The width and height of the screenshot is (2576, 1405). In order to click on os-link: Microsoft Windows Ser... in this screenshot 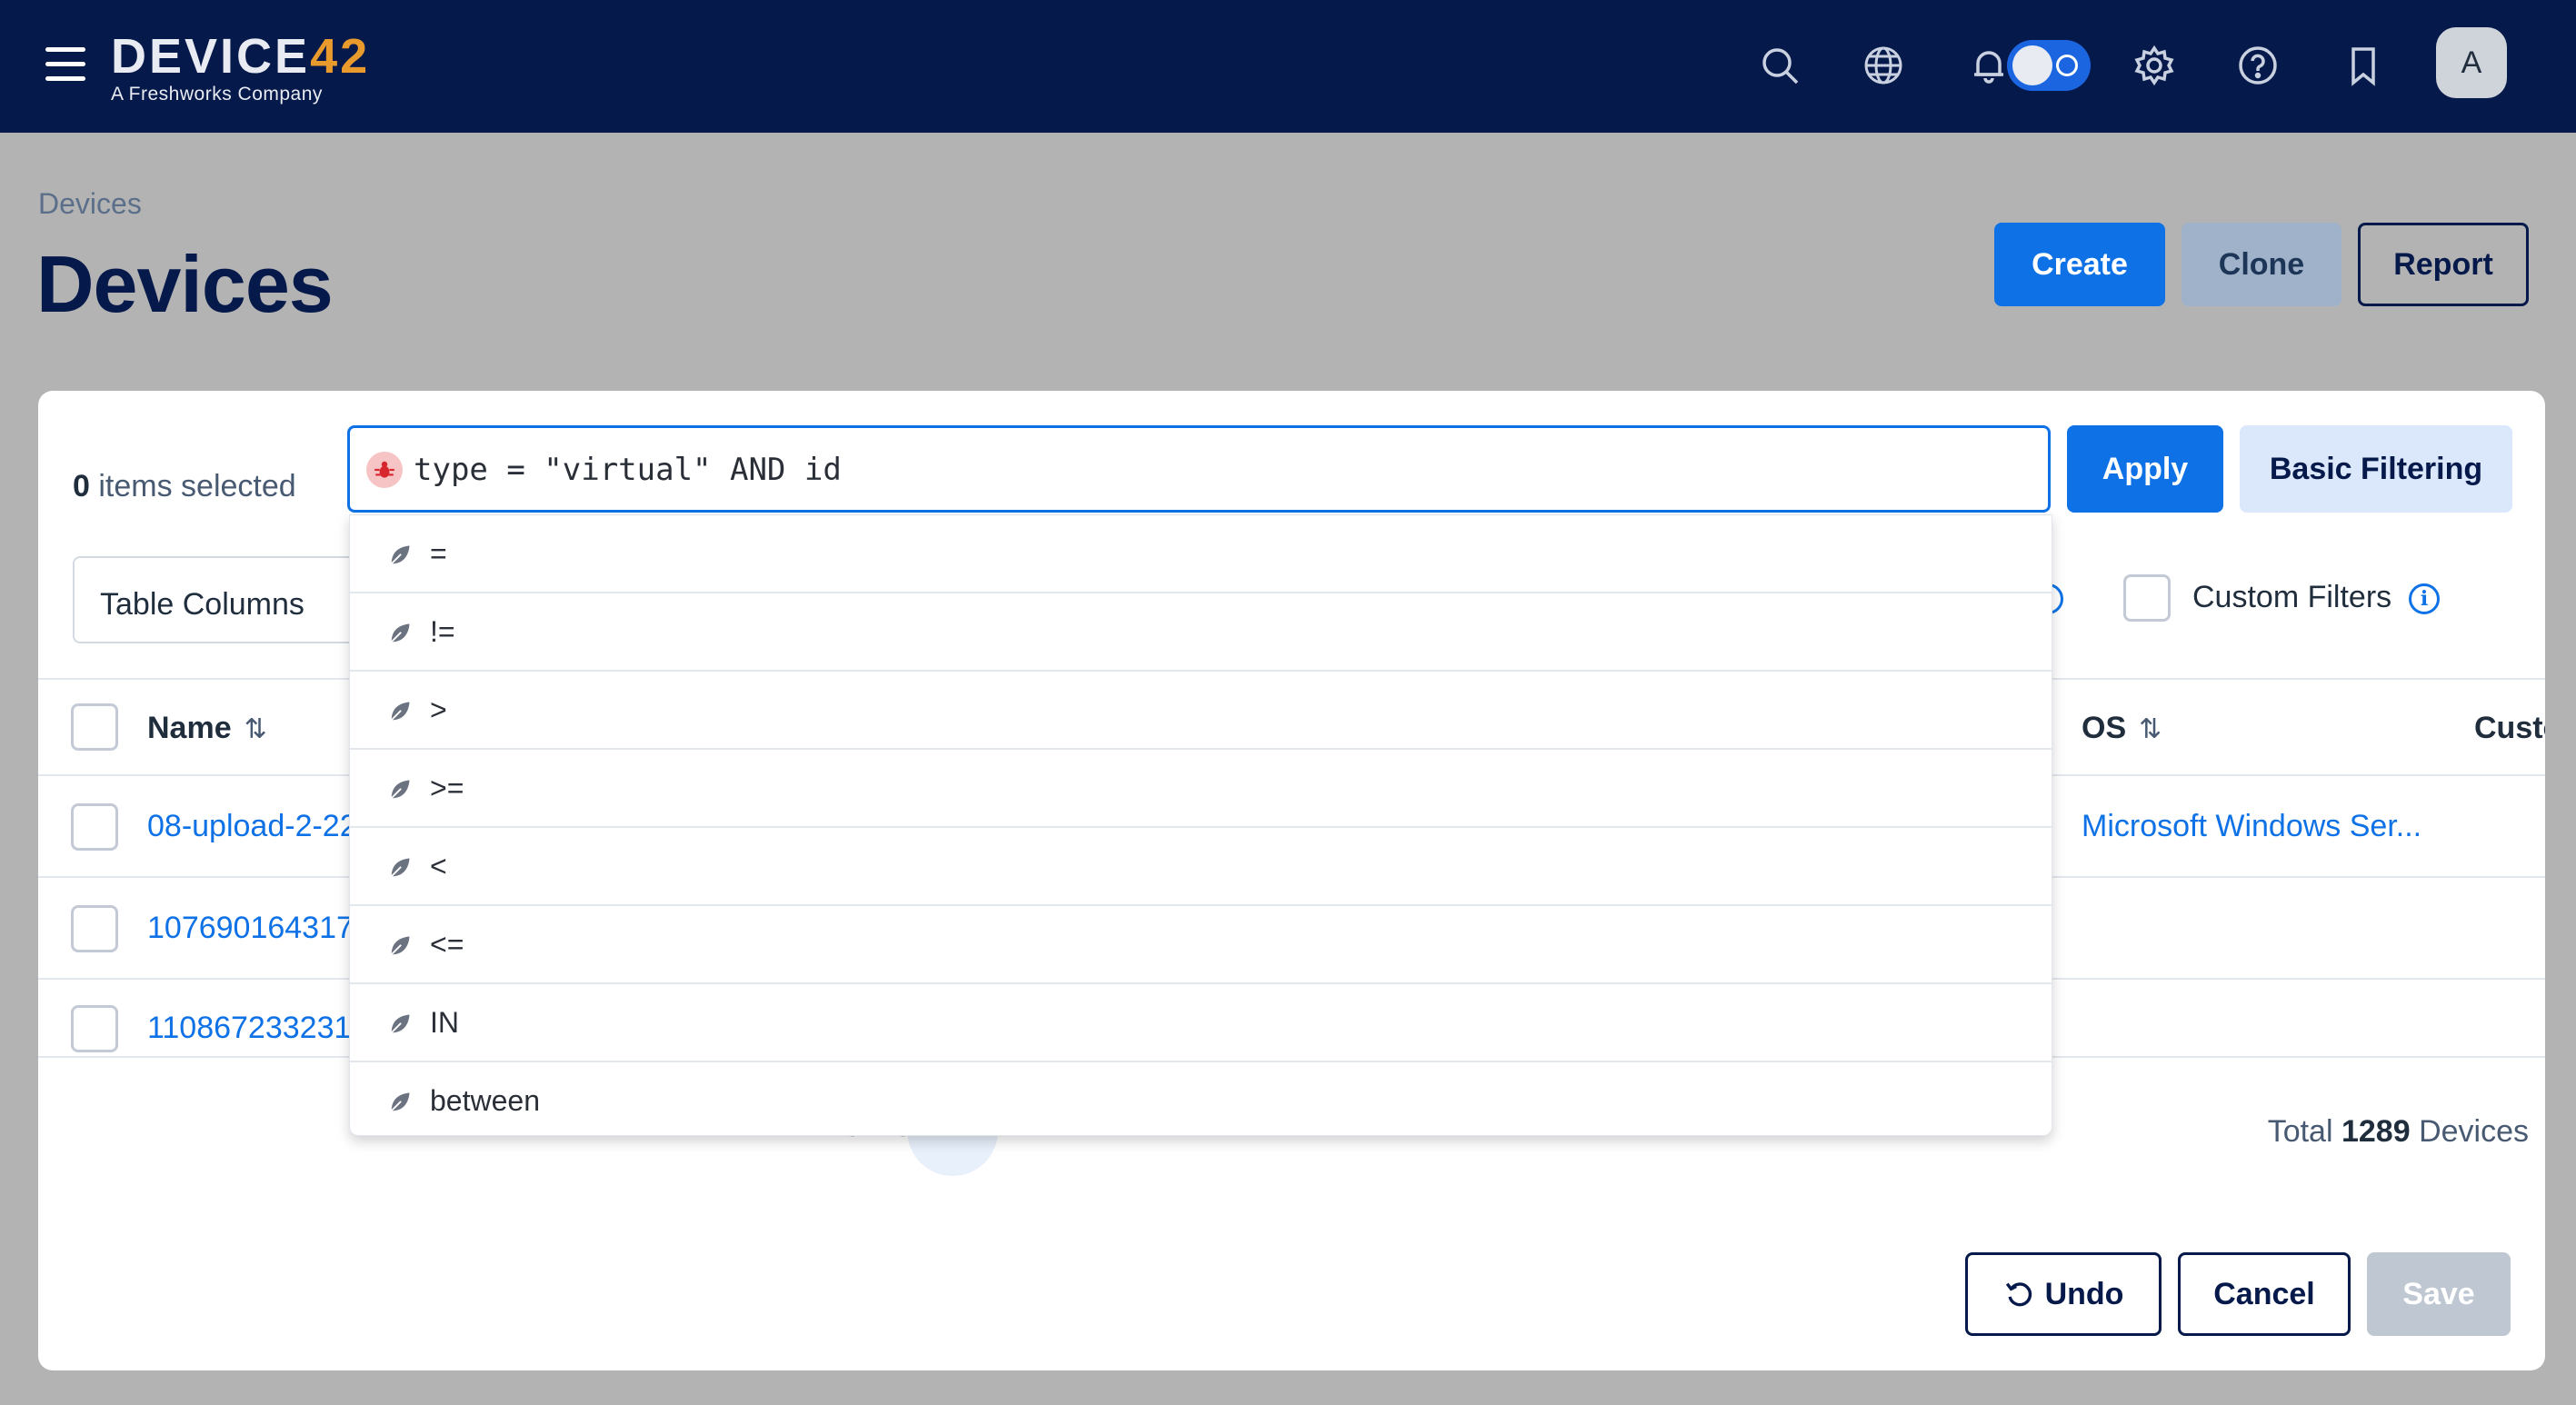, I will do `click(2251, 827)`.